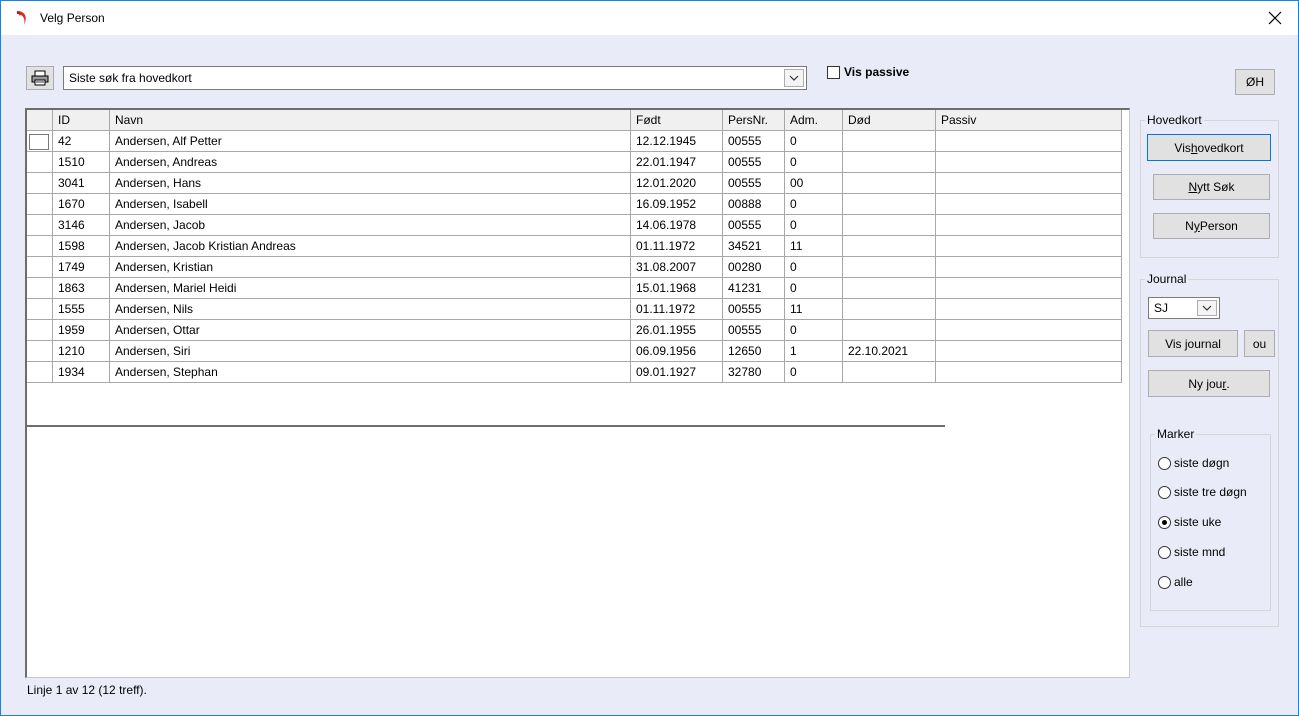 The image size is (1299, 716). Describe the element at coordinates (574, 183) in the screenshot. I see `table-row: 3041 Andersen, Hans 12.01.2020 00555 00` at that location.